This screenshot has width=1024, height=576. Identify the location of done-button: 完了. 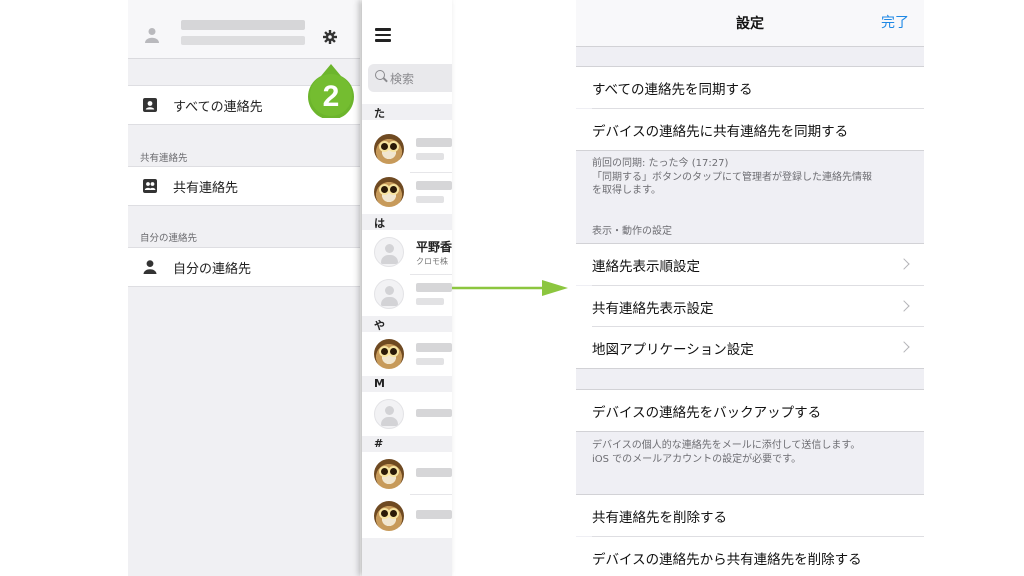
(895, 22).